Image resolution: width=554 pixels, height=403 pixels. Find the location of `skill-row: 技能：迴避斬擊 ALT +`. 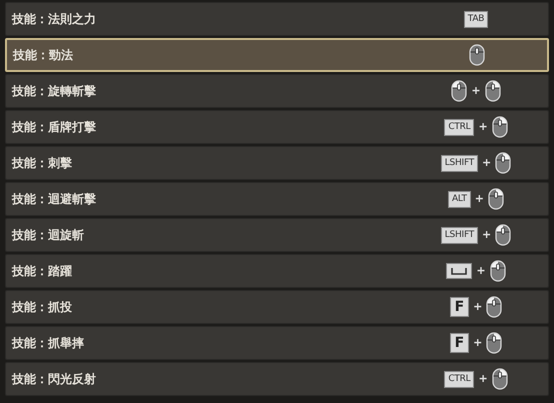

skill-row: 技能：迴避斬擊 ALT + is located at coordinates (277, 199).